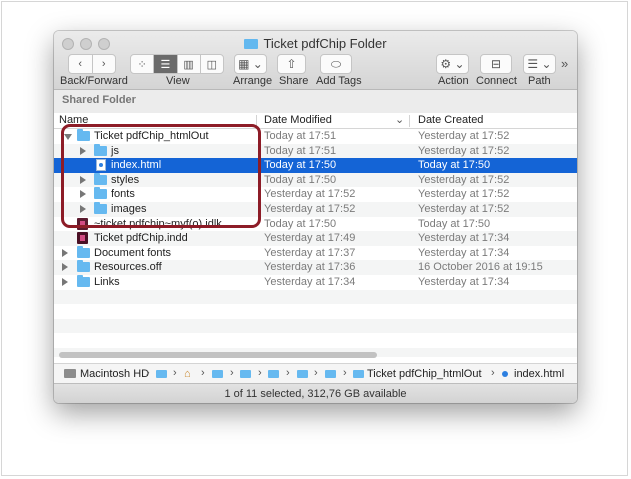  Describe the element at coordinates (161, 176) in the screenshot. I see `annotation-highlight-box` at that location.